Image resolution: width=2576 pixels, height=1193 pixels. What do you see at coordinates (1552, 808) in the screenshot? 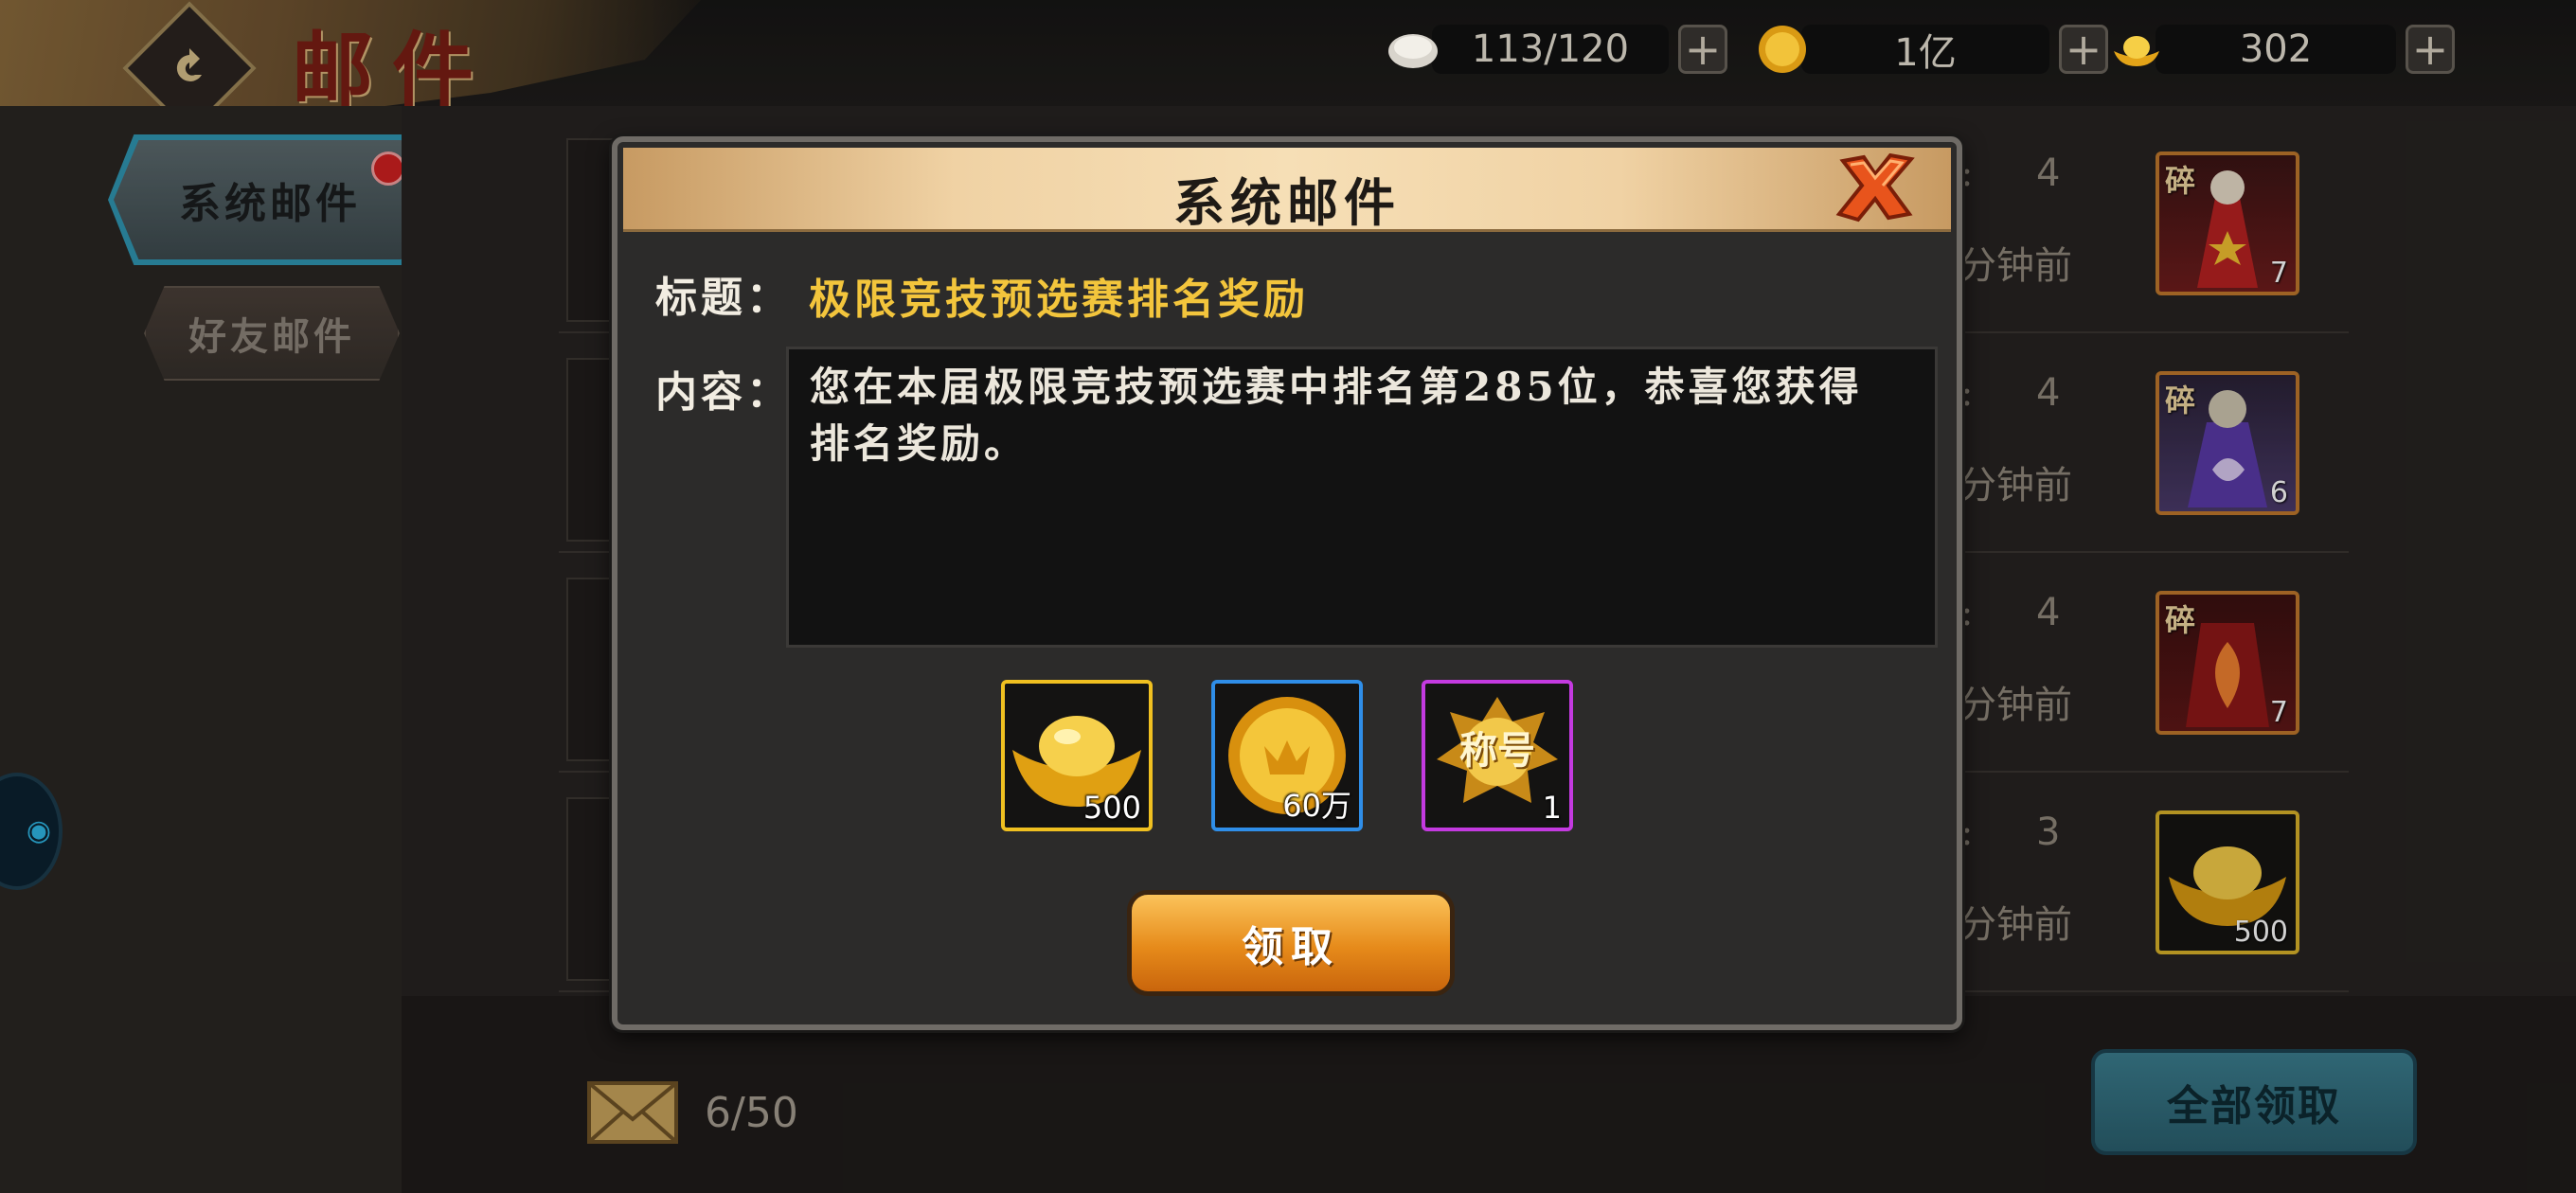
I see `reward-quantity: 1` at bounding box center [1552, 808].